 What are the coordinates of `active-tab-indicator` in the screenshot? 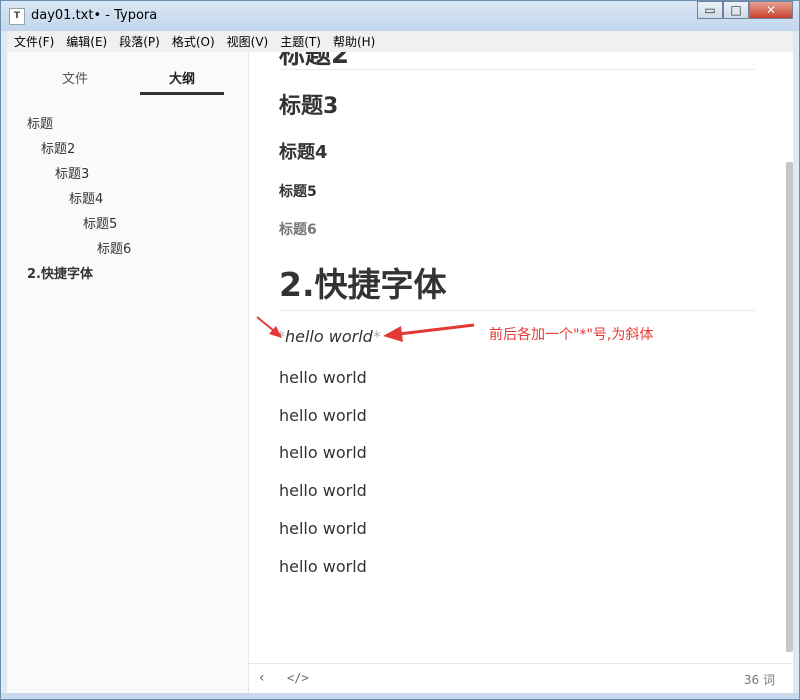 It's located at (182, 93).